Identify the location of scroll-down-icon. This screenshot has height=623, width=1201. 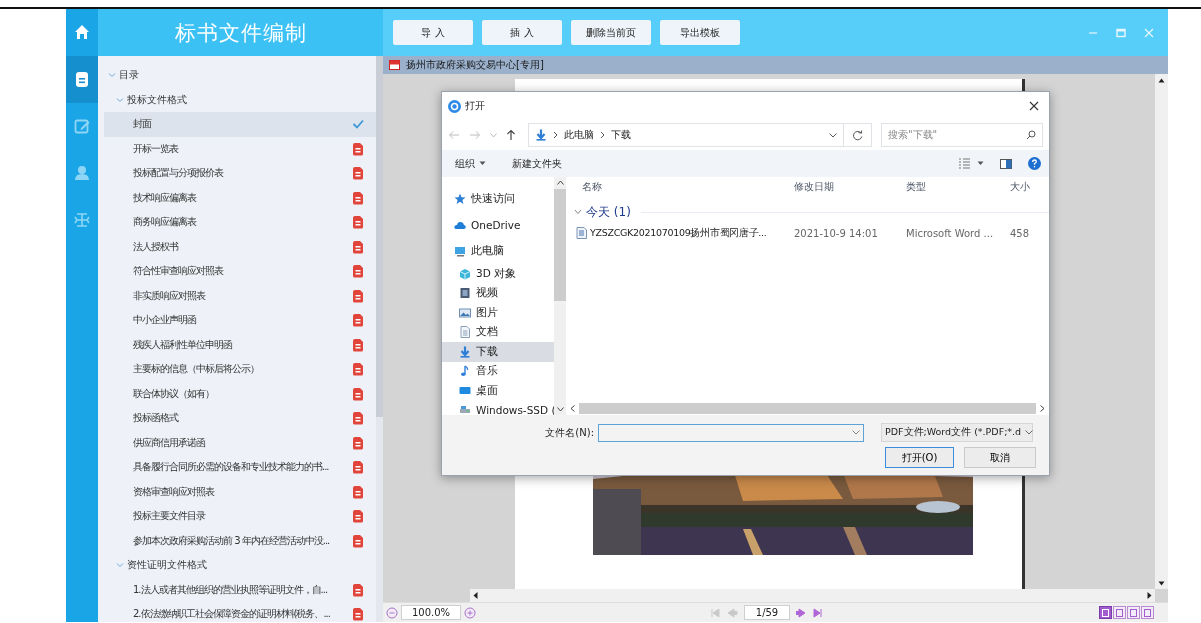
(1161, 583).